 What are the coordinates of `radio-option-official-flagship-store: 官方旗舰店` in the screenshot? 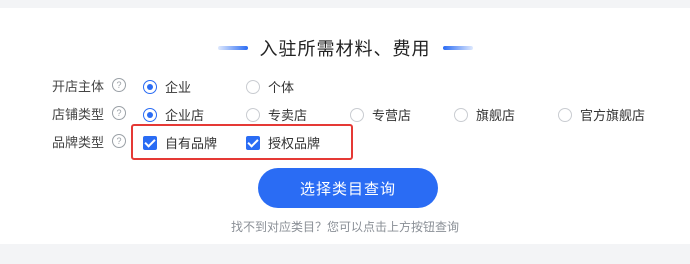 It's located at (601, 114).